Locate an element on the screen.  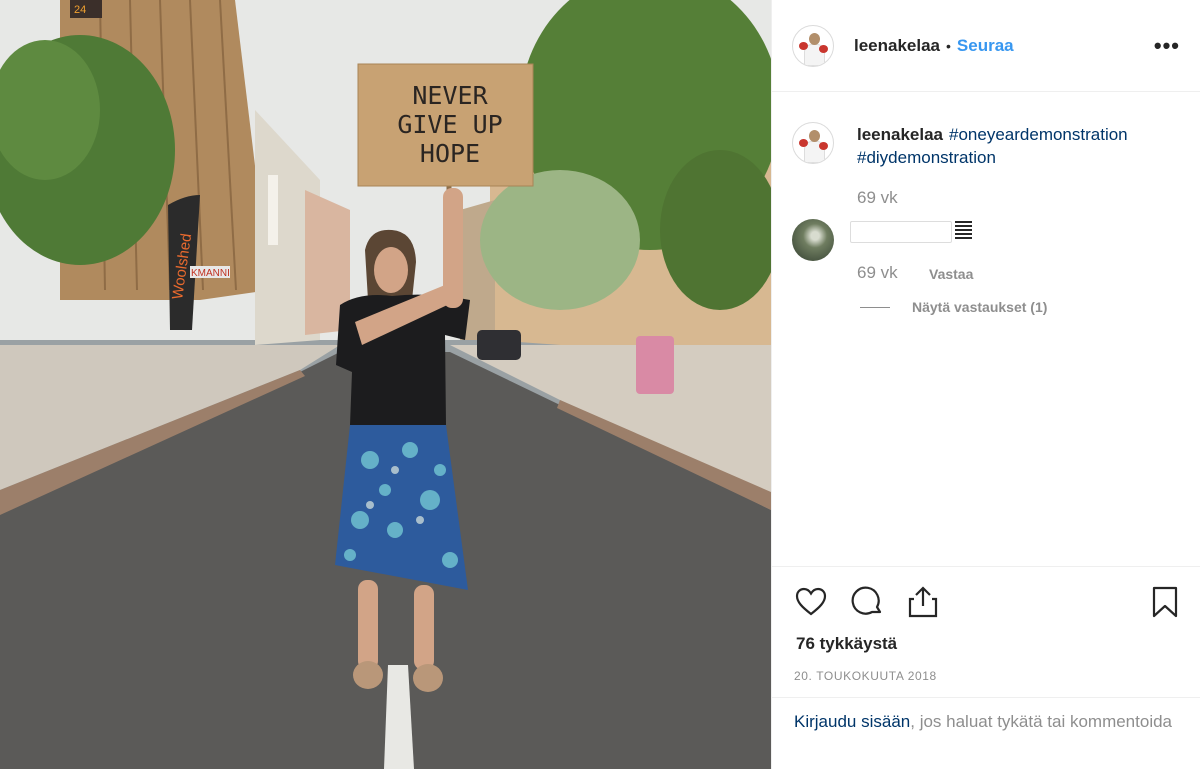
author-avatar is located at coordinates (813, 45).